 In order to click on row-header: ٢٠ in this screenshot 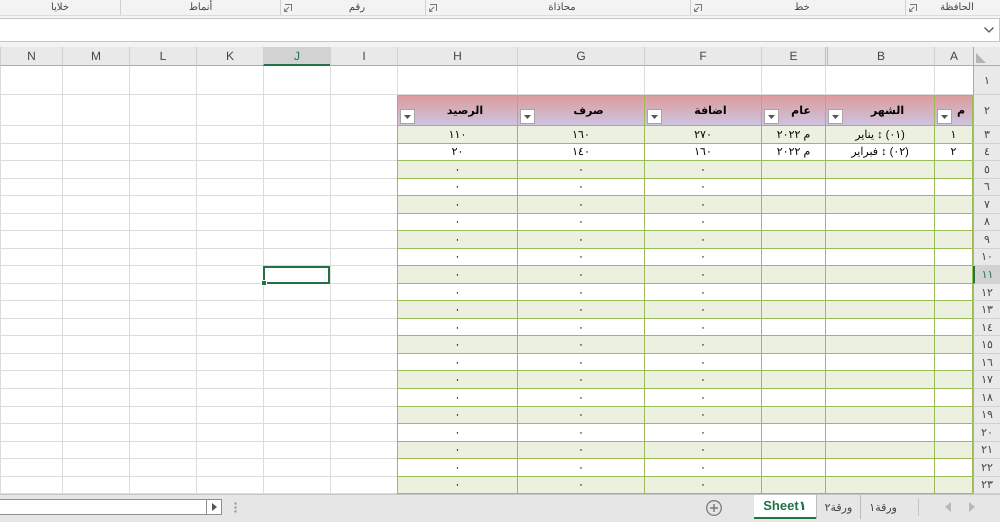, I will do `click(986, 433)`.